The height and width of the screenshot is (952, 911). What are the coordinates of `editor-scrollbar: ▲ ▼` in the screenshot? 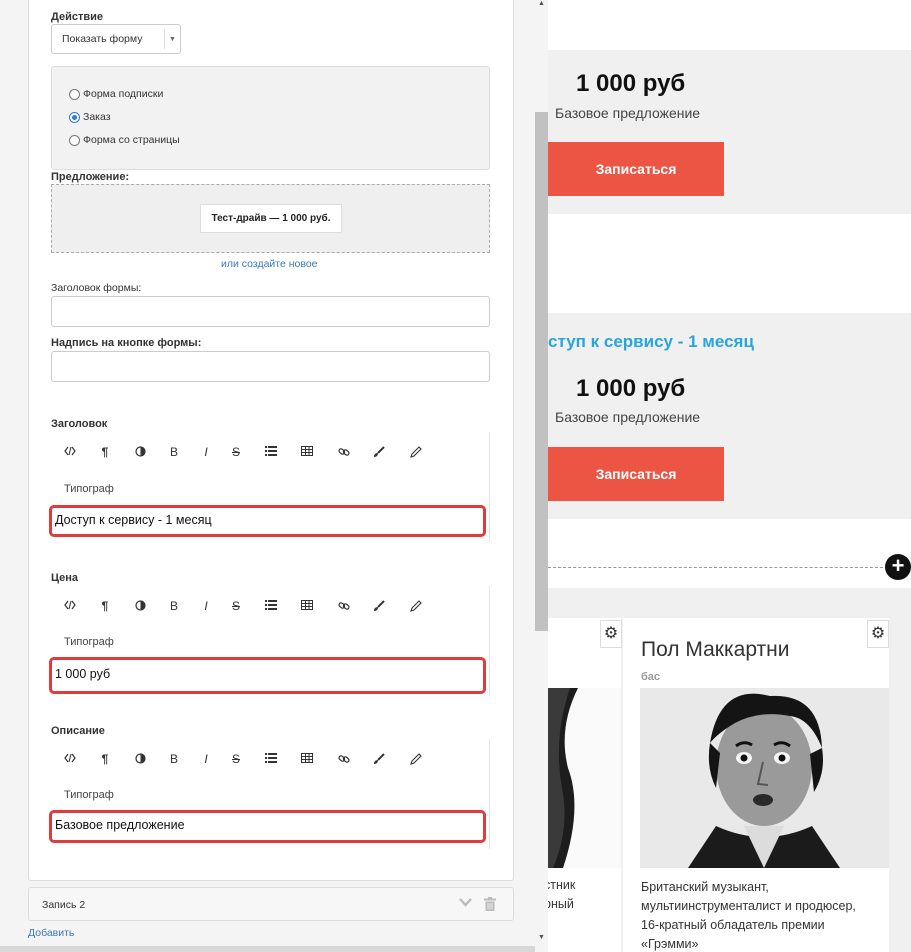 It's located at (541, 476).